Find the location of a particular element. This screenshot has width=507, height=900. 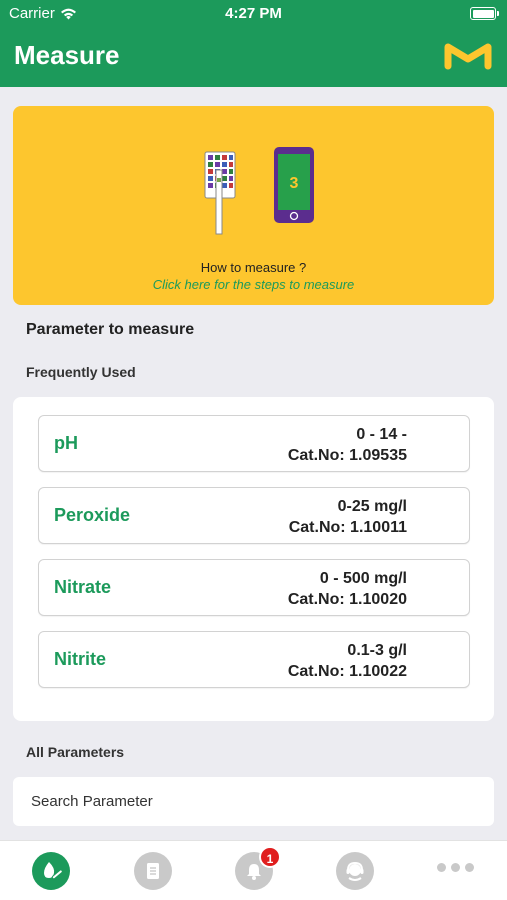

section-title: Parameter to measure is located at coordinates (110, 329).